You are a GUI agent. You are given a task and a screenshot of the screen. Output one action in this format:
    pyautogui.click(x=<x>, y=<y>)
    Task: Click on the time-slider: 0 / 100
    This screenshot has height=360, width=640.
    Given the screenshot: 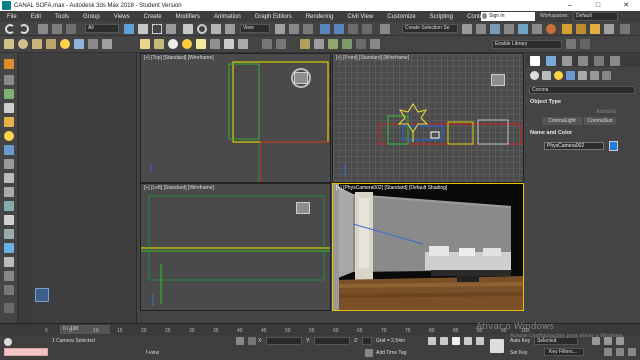 What is the action you would take?
    pyautogui.click(x=85, y=329)
    